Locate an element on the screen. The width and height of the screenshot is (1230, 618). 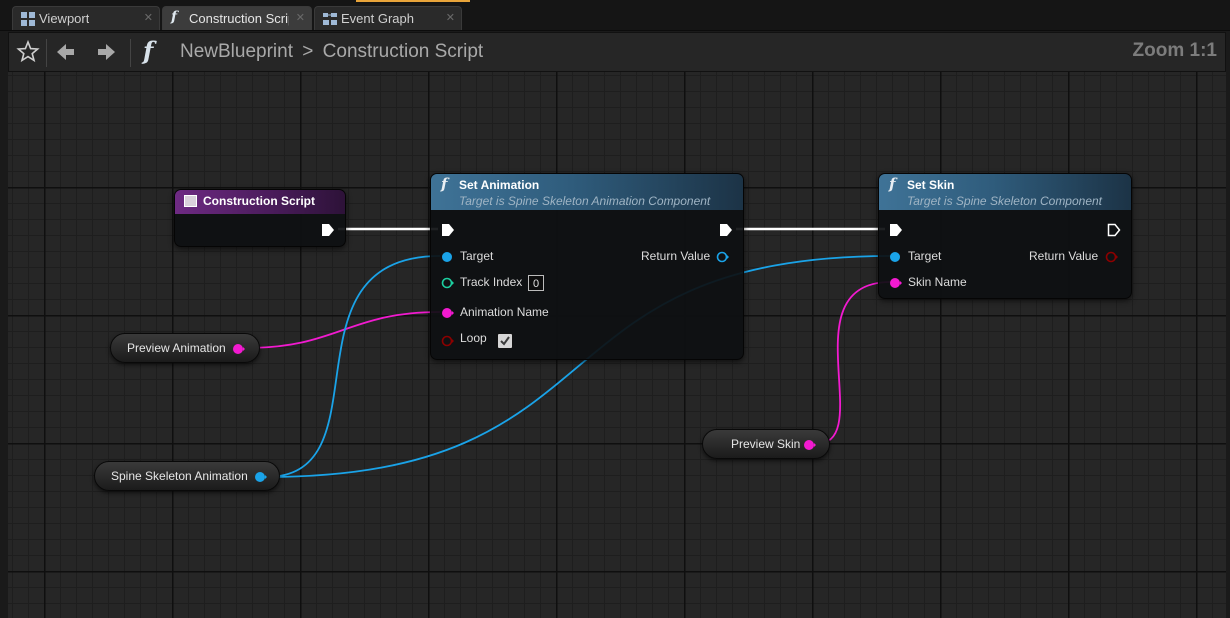
tab-construction-script: f Construction Scrip ✕ is located at coordinates (237, 18).